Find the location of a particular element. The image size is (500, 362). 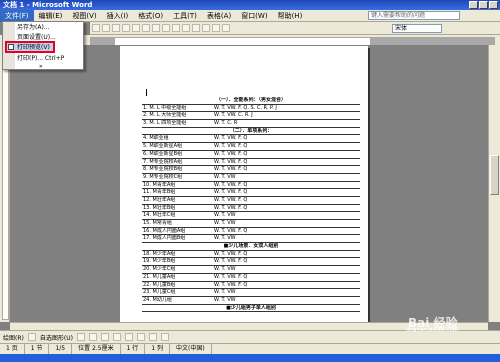

table-icon is located at coordinates (206, 28).